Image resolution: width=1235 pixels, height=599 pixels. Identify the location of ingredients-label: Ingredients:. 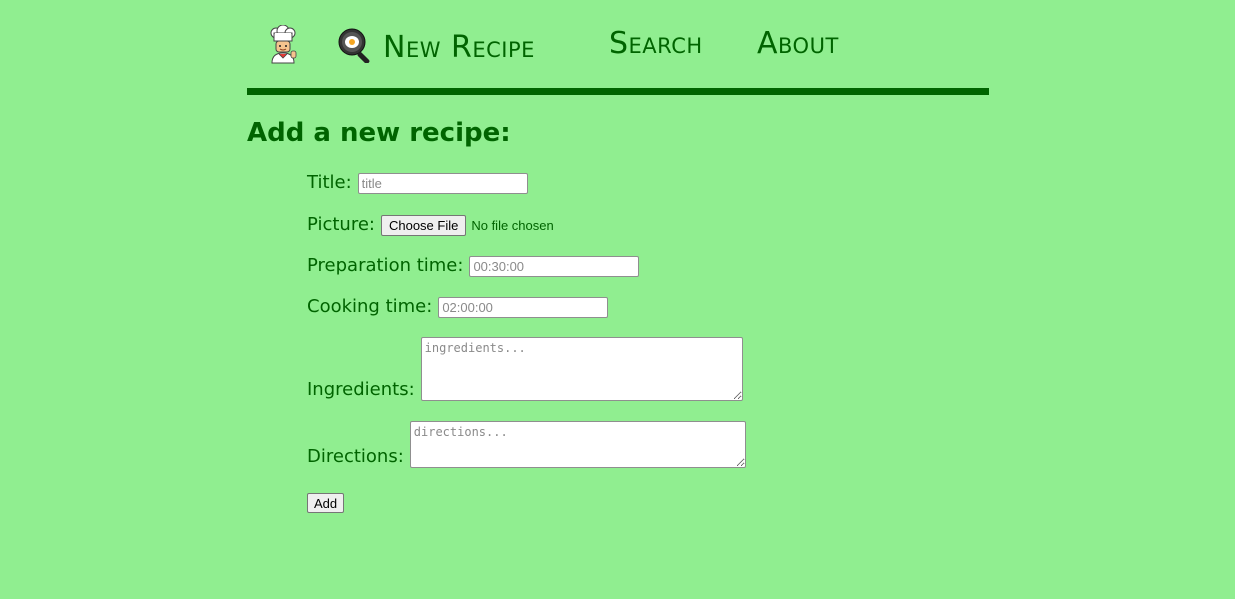
(361, 389).